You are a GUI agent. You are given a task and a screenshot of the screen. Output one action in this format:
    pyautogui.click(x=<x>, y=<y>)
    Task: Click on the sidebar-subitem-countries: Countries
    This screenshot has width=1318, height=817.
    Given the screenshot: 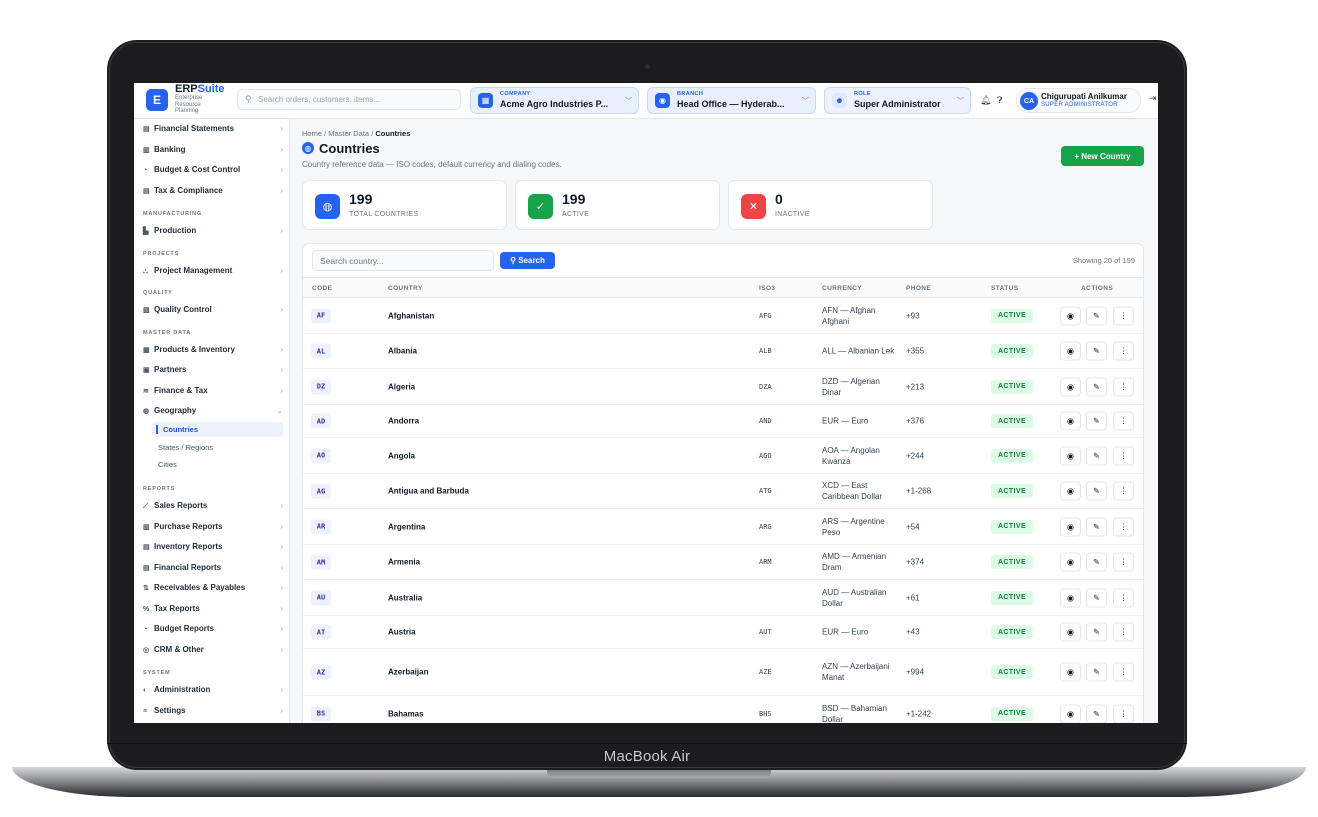 What is the action you would take?
    pyautogui.click(x=217, y=429)
    